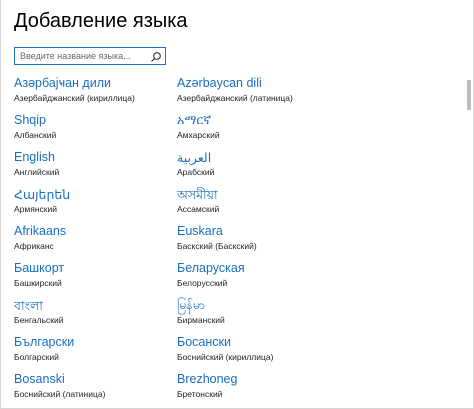 This screenshot has height=409, width=474. I want to click on language-localized-name: Бирманский, so click(201, 320).